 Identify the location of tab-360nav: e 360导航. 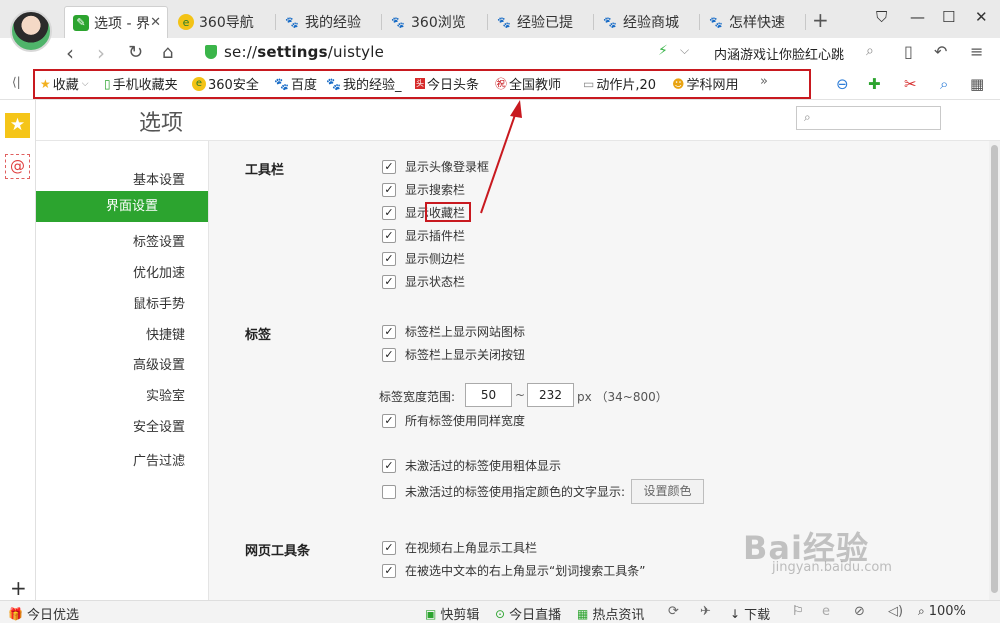
(223, 22).